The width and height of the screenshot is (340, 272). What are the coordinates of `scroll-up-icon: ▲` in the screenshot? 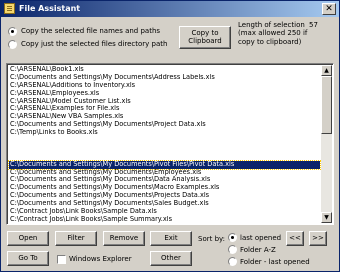 It's located at (326, 70).